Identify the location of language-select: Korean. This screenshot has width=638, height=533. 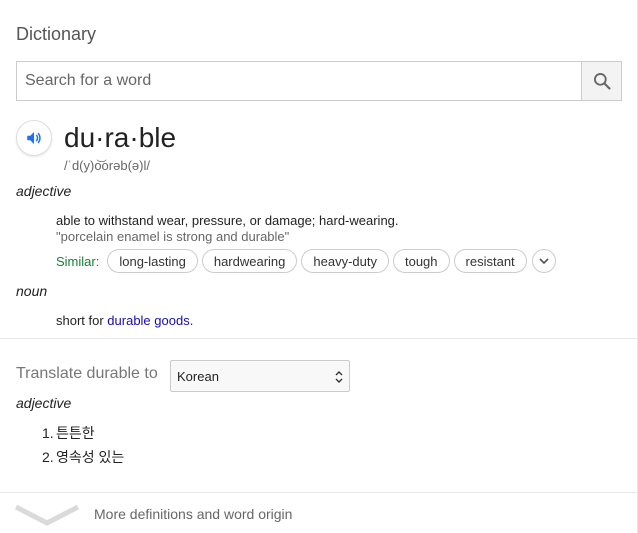
(260, 376).